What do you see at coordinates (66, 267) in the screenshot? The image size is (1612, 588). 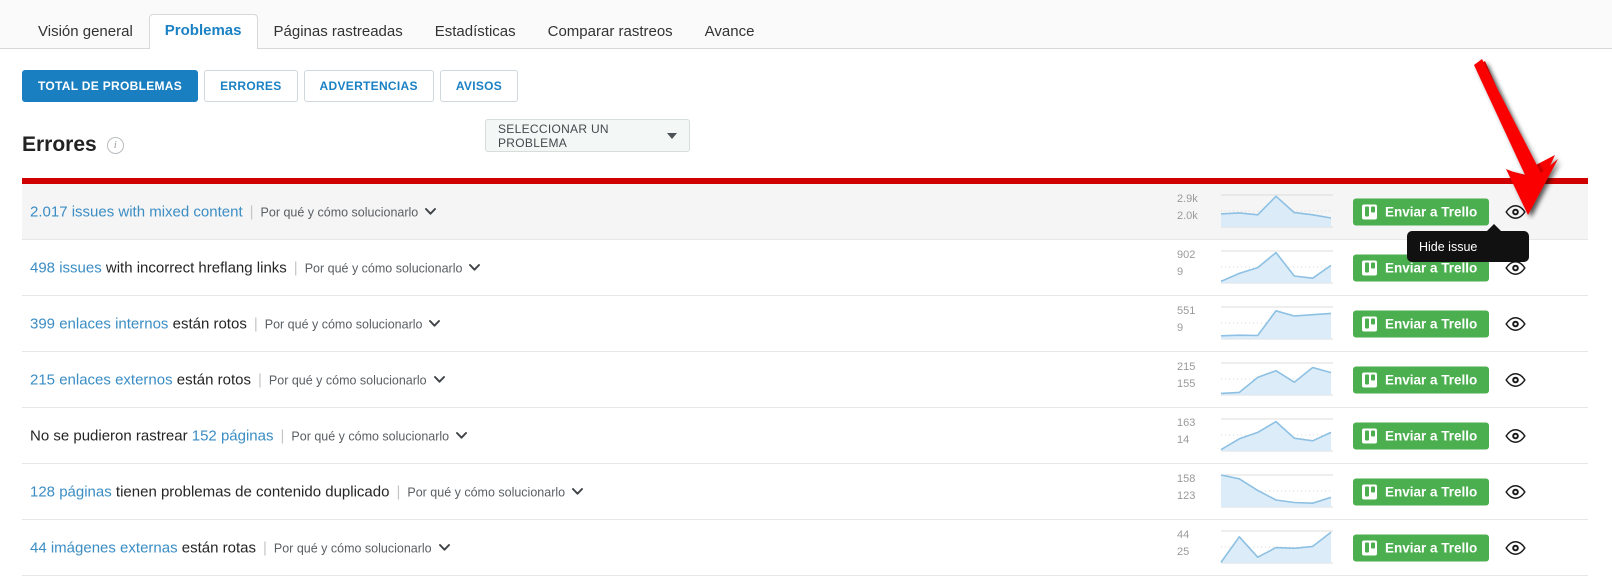 I see `issue-link: 498 issues` at bounding box center [66, 267].